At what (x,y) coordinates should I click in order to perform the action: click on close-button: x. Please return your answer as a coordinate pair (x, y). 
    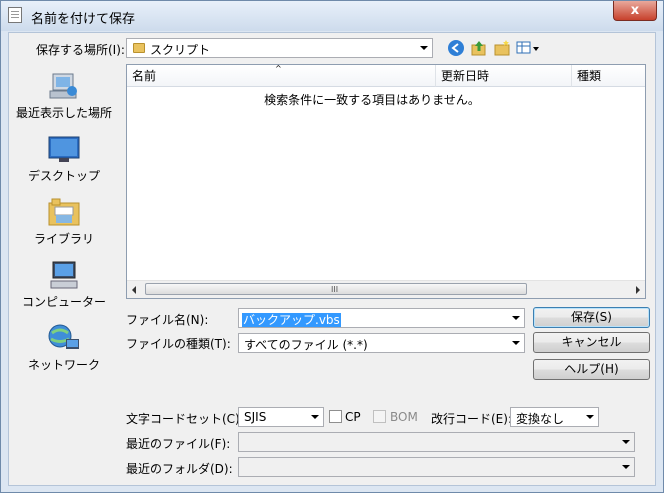
    Looking at the image, I should click on (635, 11).